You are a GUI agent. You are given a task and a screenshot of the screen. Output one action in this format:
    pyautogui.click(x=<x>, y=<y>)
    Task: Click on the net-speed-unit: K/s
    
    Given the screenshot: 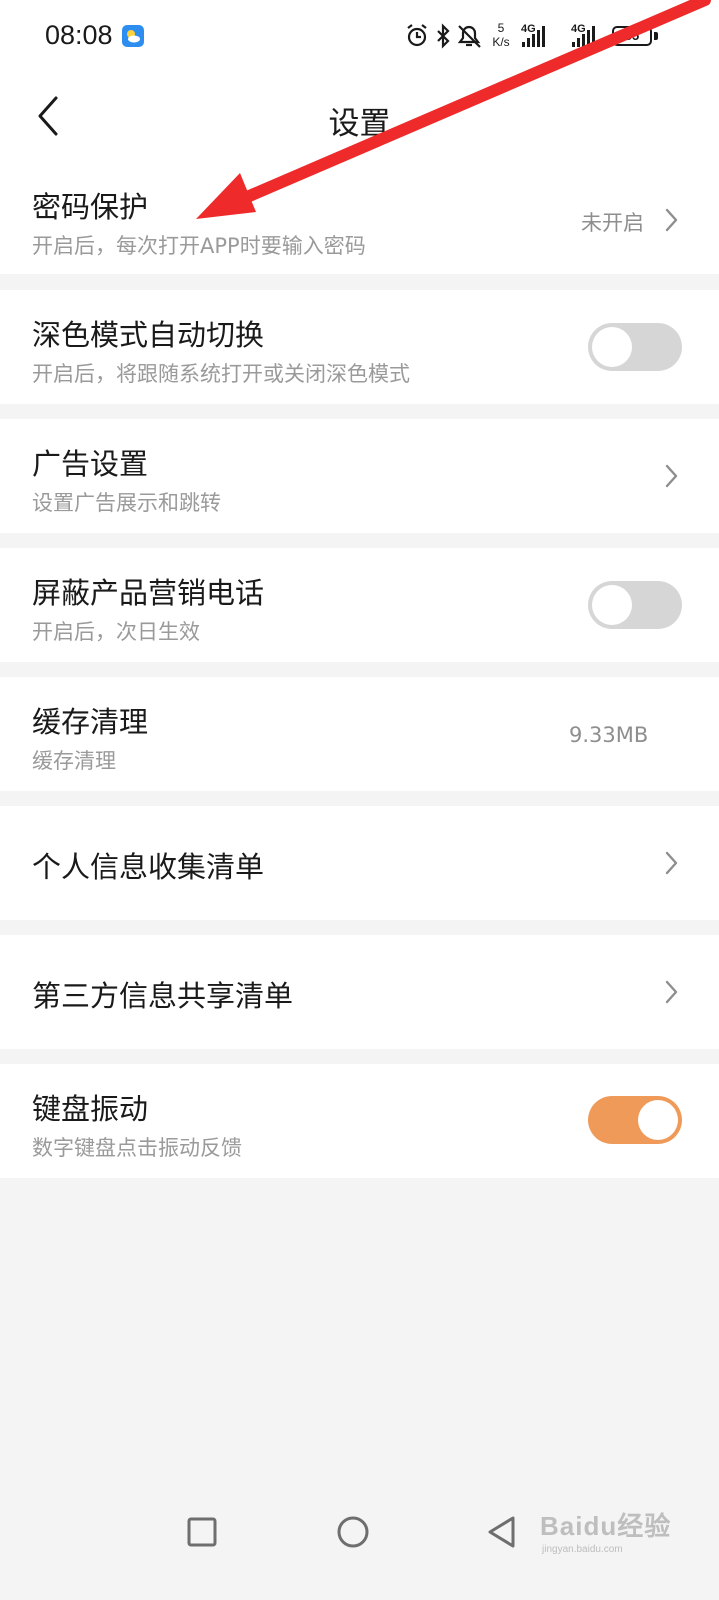 What is the action you would take?
    pyautogui.click(x=501, y=42)
    